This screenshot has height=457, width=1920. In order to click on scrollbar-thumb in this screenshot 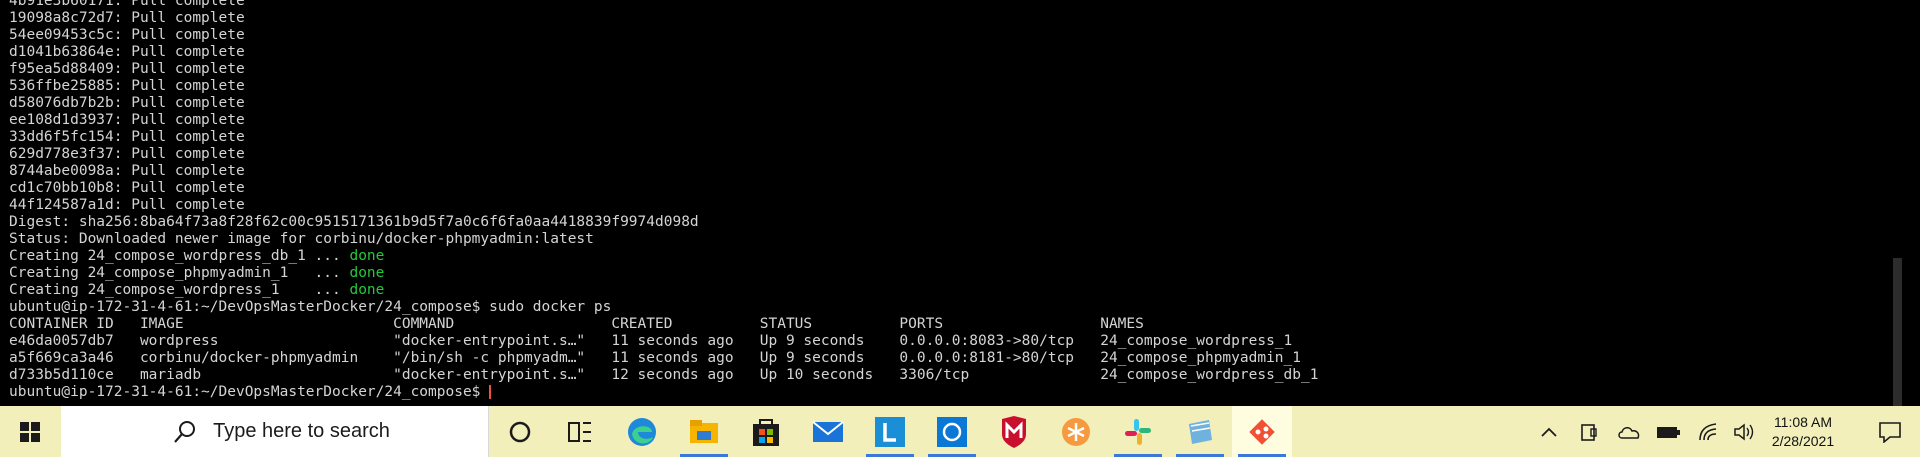, I will do `click(1897, 332)`.